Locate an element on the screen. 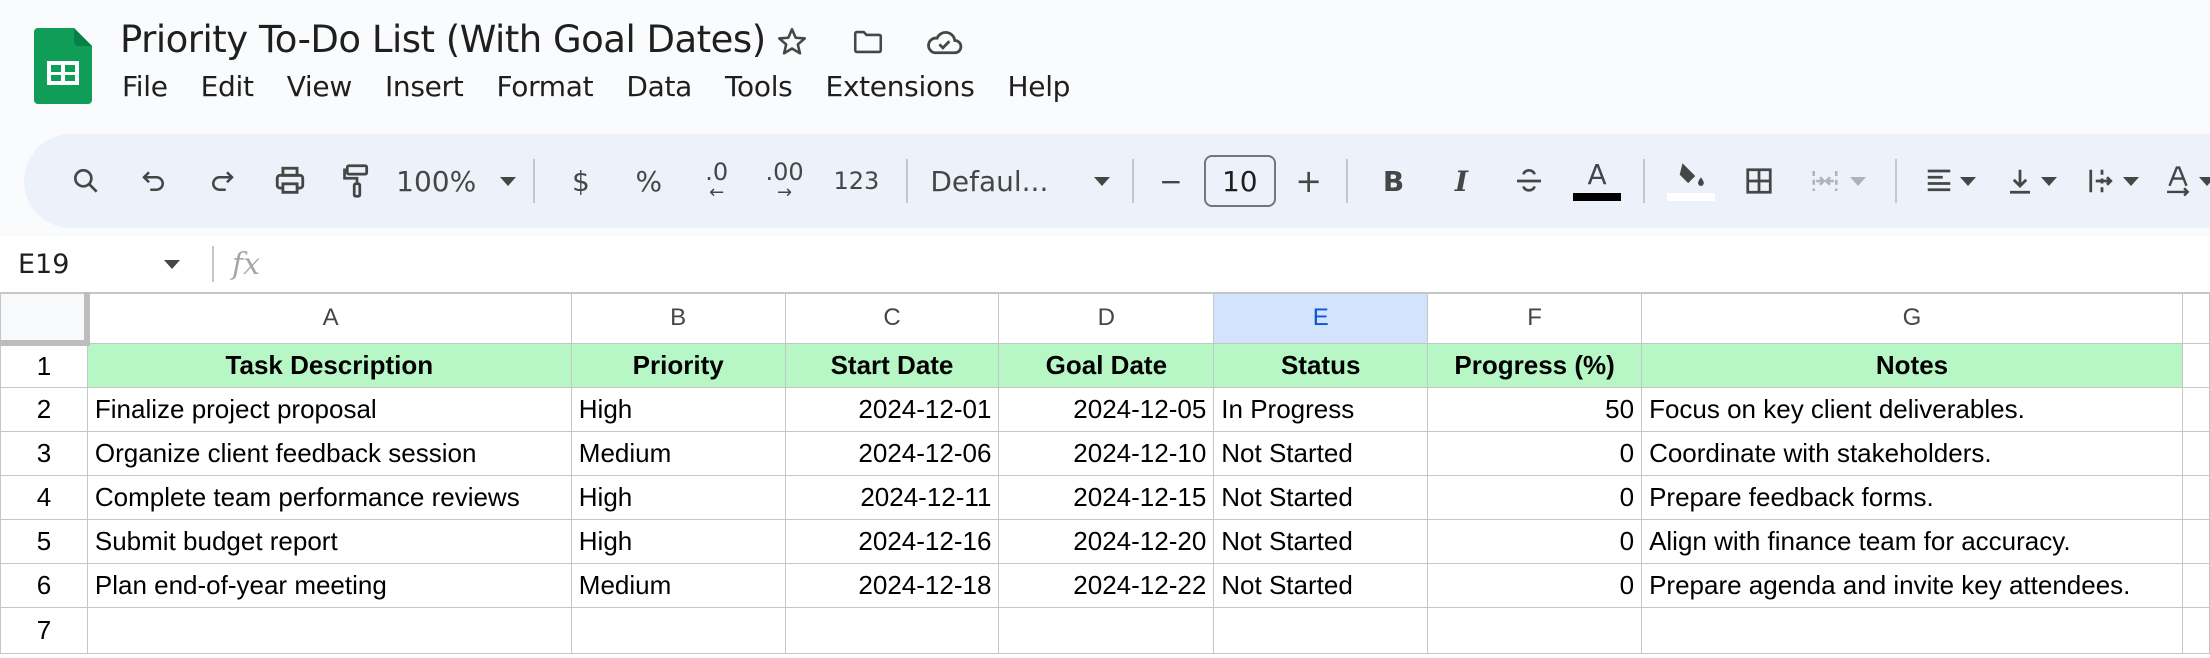 Image resolution: width=2210 pixels, height=658 pixels. cell-c4: 2024-12-11 is located at coordinates (892, 497).